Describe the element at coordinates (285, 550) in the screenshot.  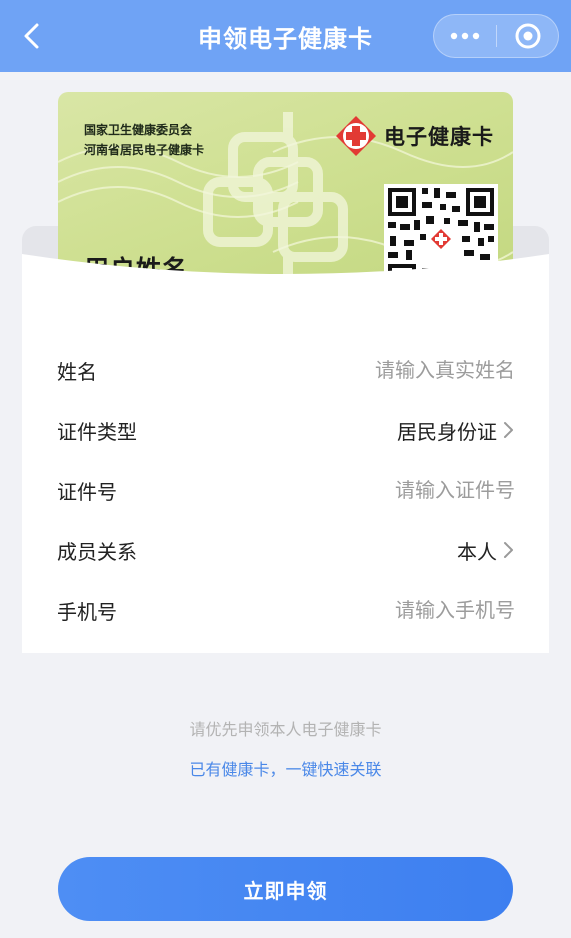
I see `relation-row: 成员关系 本人` at that location.